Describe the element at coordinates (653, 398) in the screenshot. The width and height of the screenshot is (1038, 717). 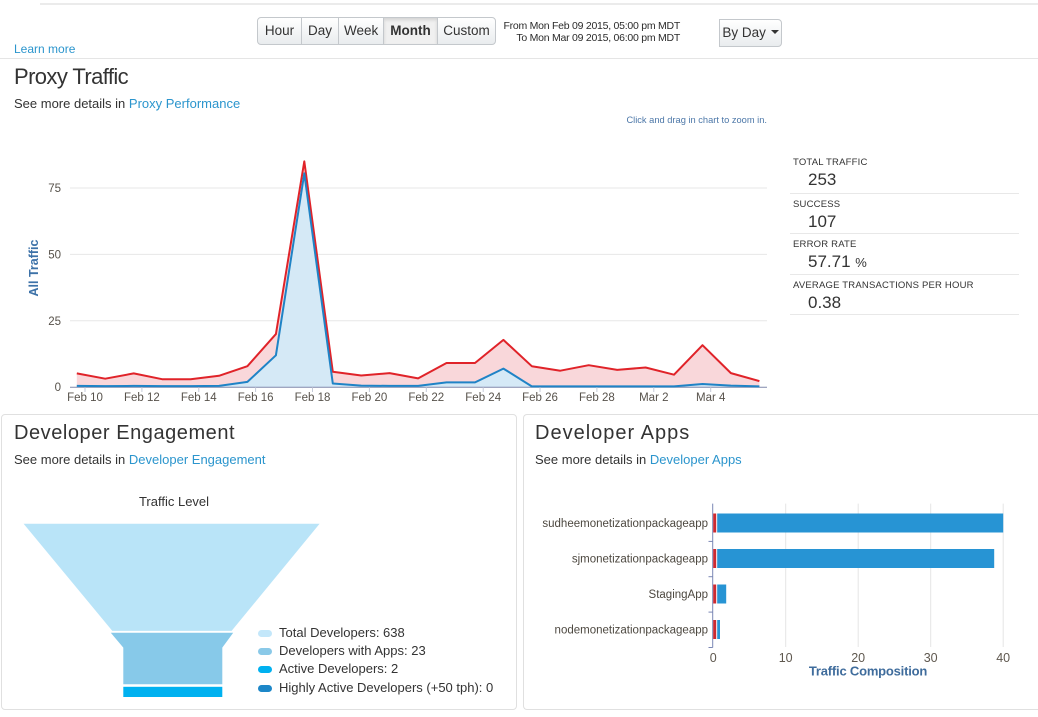
I see `svg-text: Mar 2` at that location.